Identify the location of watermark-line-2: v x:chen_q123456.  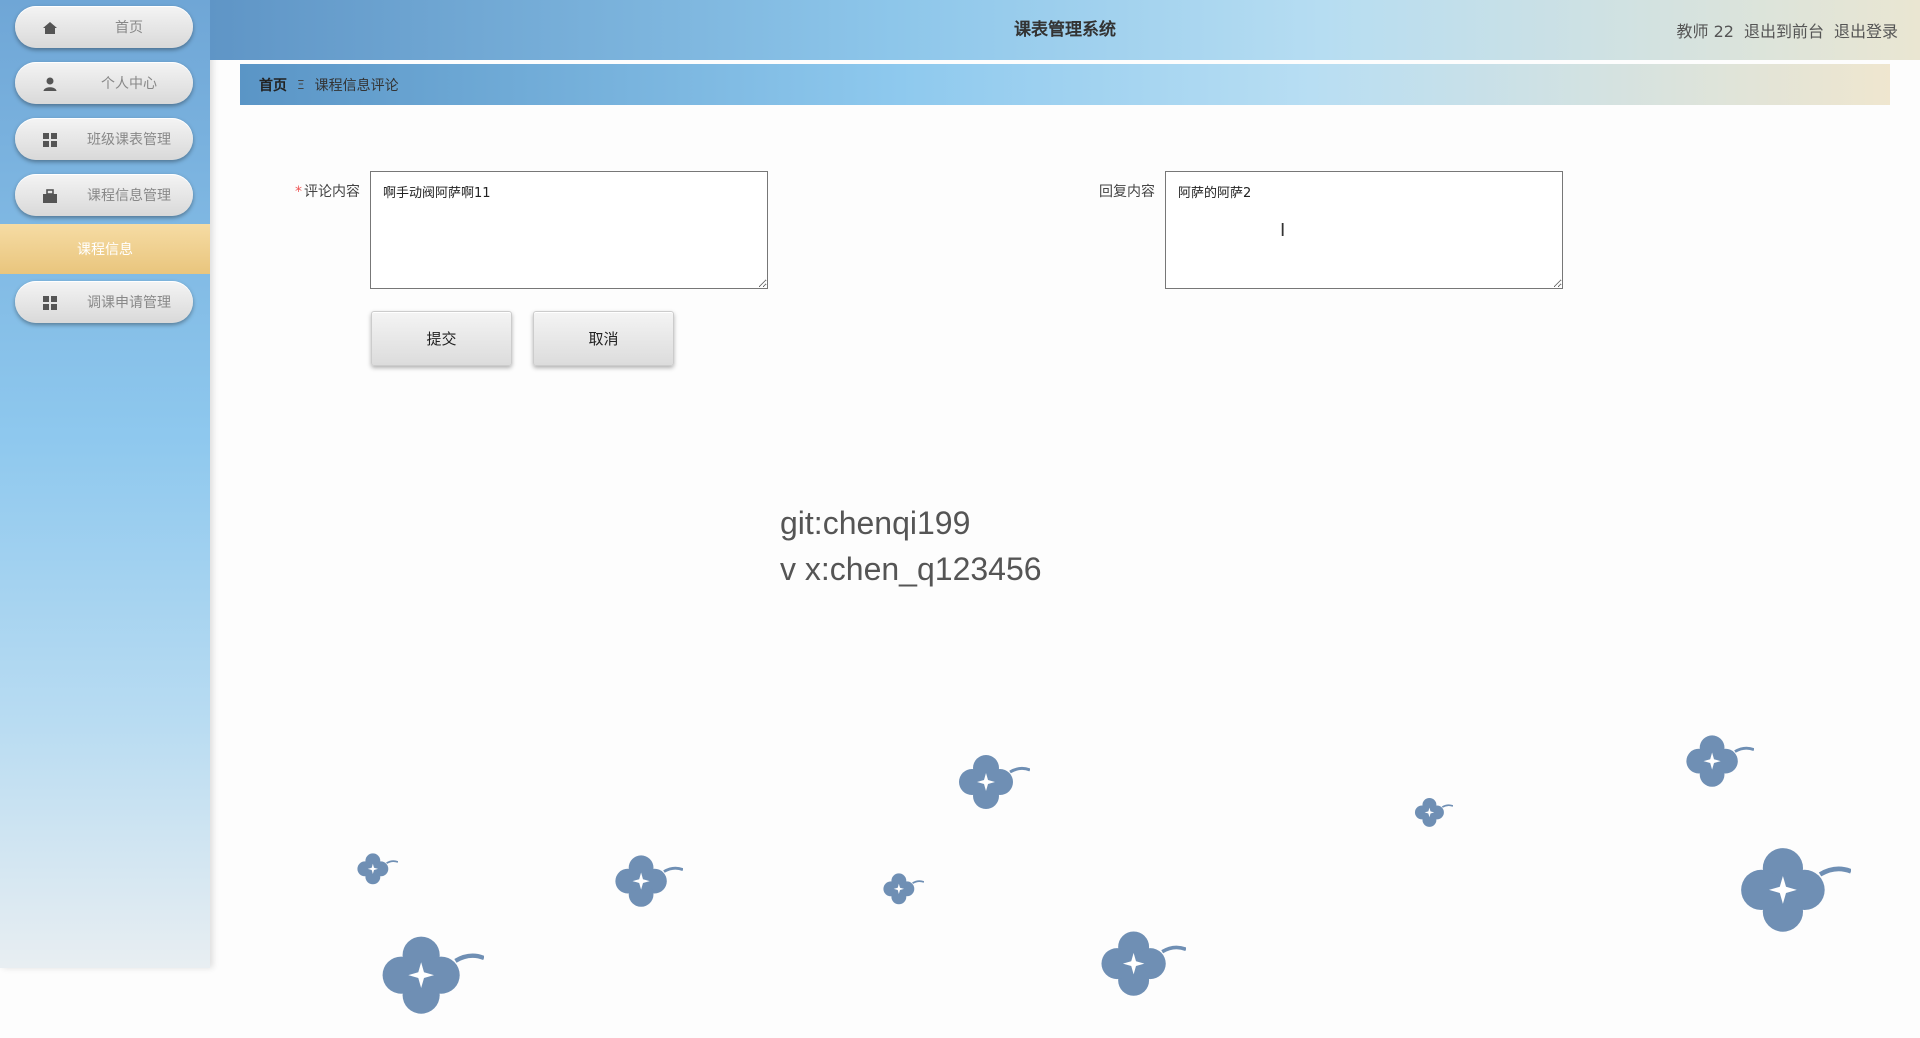
(911, 569).